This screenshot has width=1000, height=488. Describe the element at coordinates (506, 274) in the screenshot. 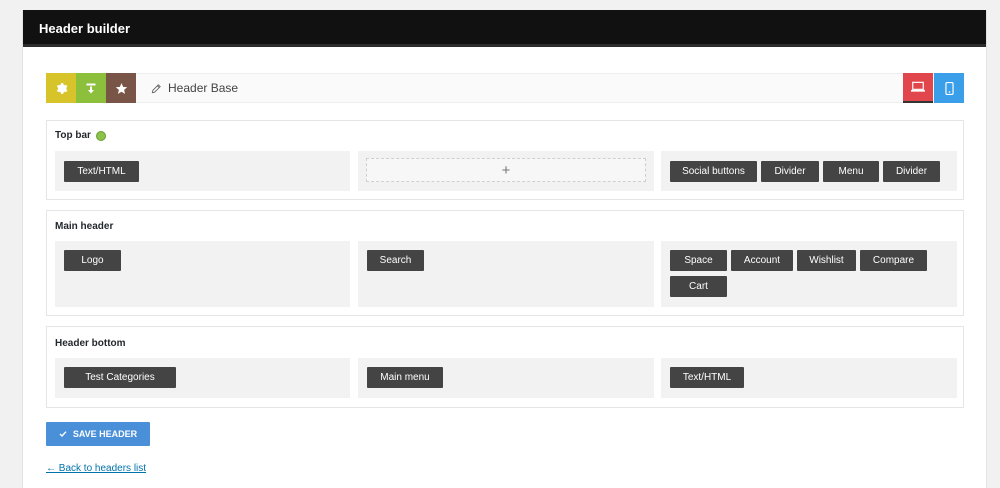

I see `main-header-center-zone: Search` at that location.